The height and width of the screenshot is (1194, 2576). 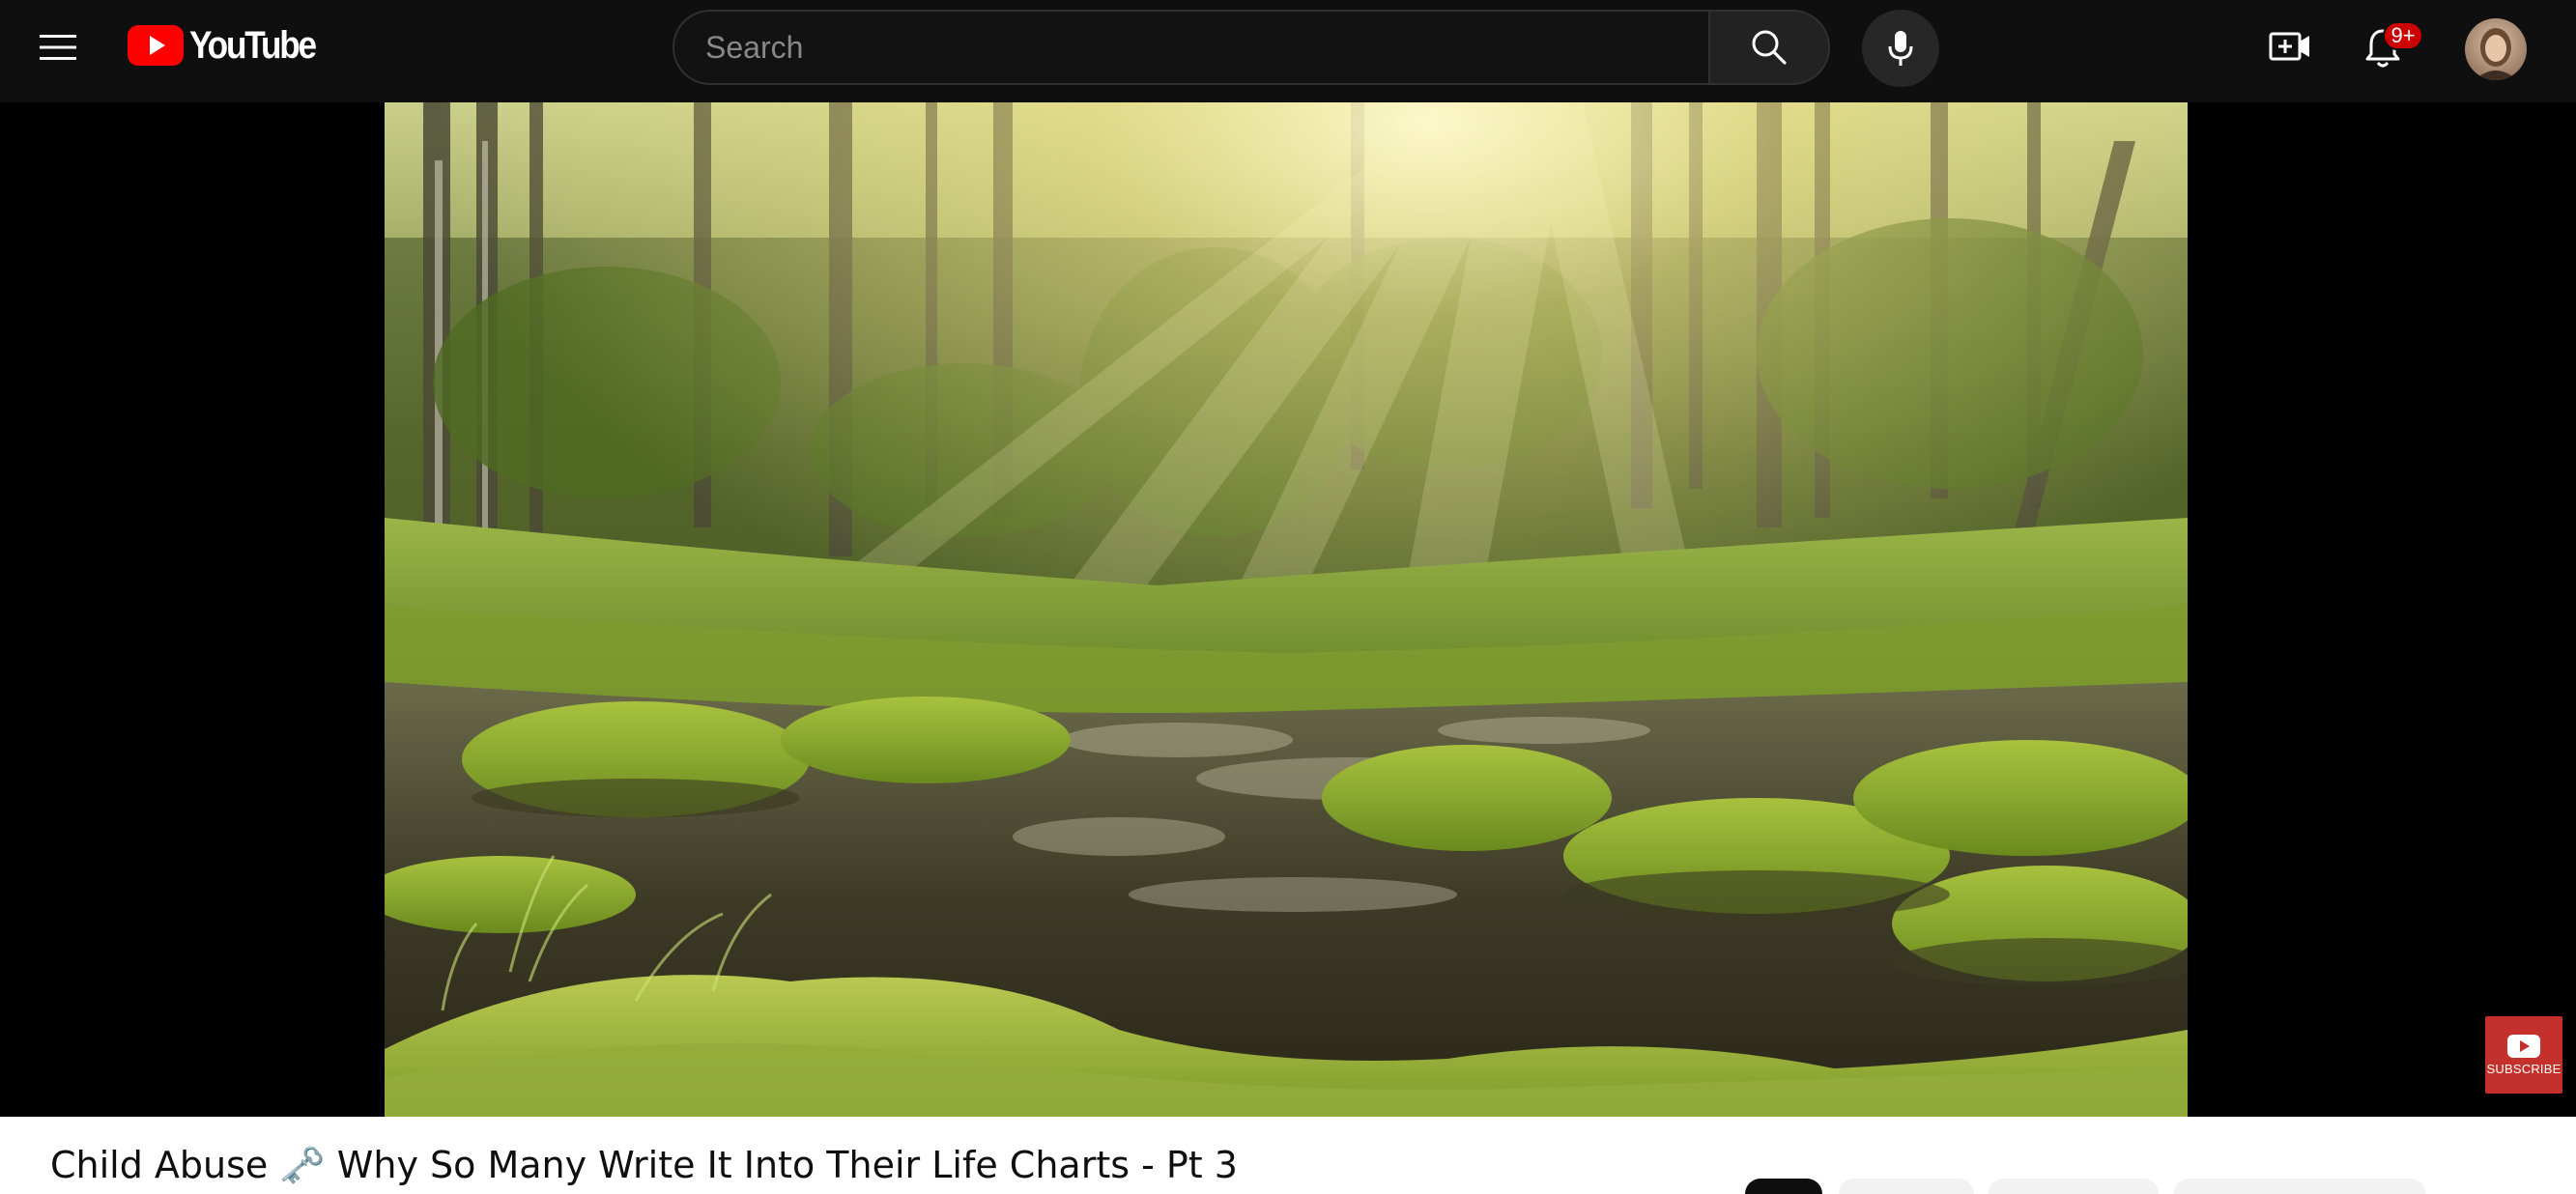 I want to click on microphone-icon, so click(x=1901, y=48).